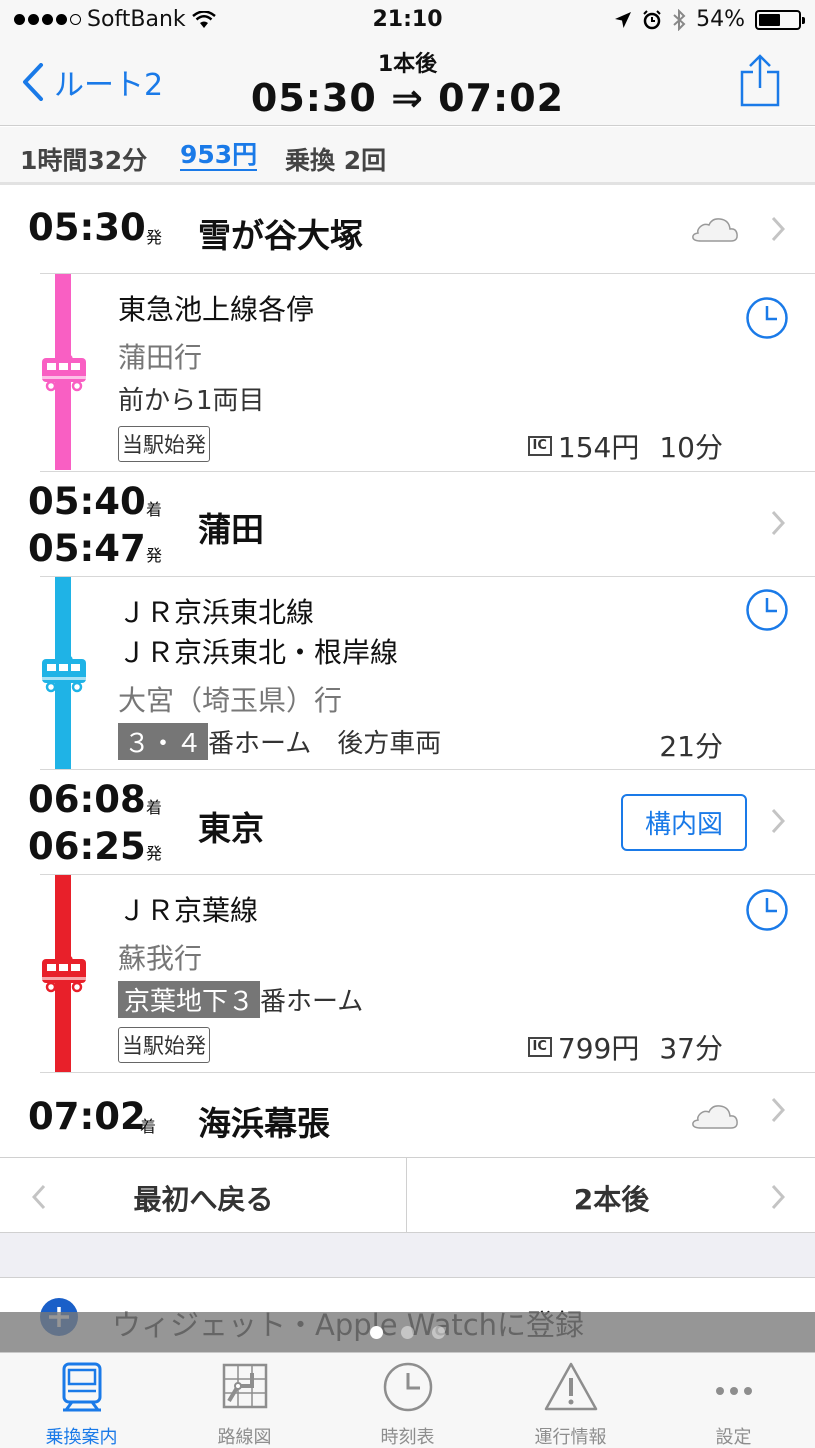  What do you see at coordinates (230, 700) in the screenshot?
I see `destination: 大宮（埼玉県）行` at bounding box center [230, 700].